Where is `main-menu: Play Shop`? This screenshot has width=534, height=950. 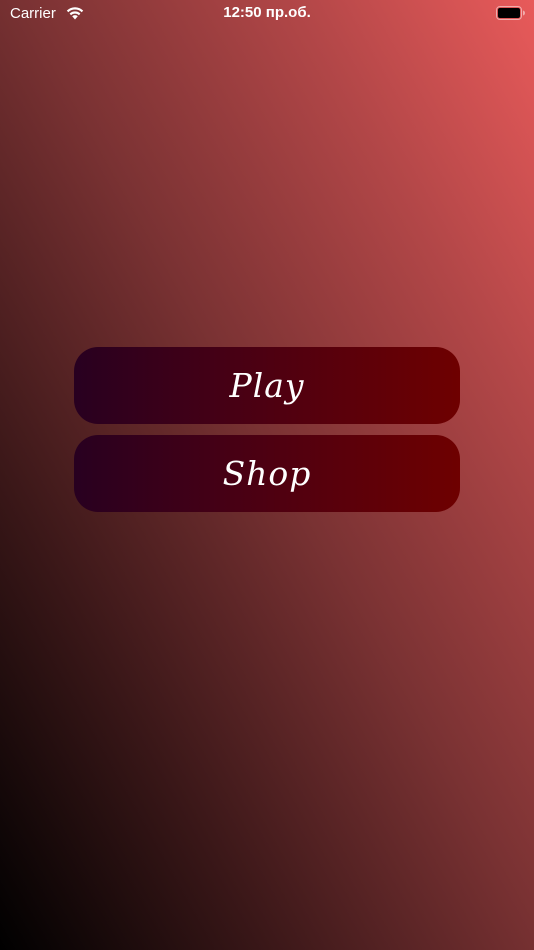 main-menu: Play Shop is located at coordinates (267, 429).